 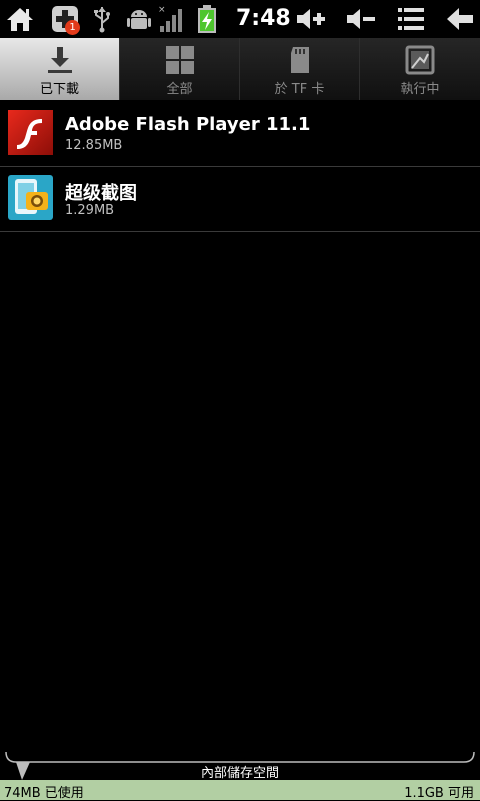 What do you see at coordinates (20, 19) in the screenshot?
I see `home-icon` at bounding box center [20, 19].